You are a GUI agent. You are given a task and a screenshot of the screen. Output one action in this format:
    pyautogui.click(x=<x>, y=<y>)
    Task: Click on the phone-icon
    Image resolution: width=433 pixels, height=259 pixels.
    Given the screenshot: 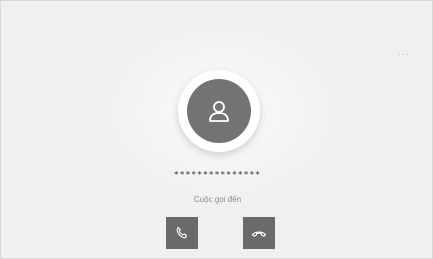 What is the action you would take?
    pyautogui.click(x=182, y=232)
    